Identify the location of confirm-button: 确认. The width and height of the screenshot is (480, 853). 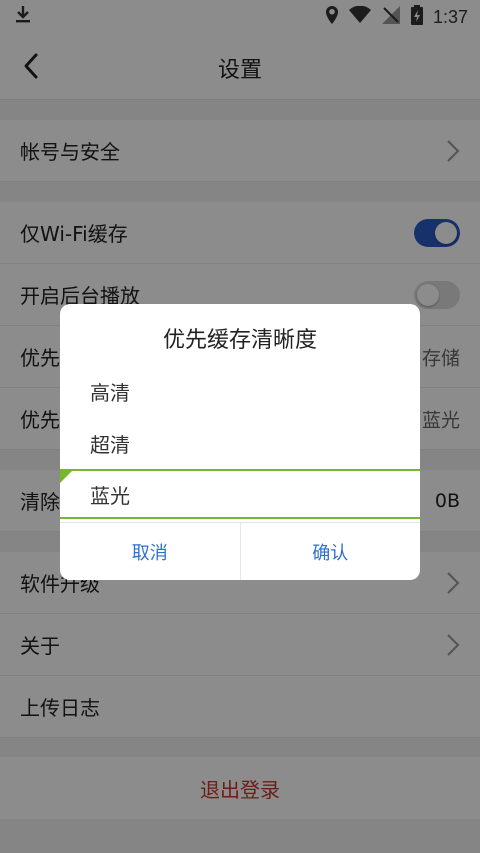
(330, 551).